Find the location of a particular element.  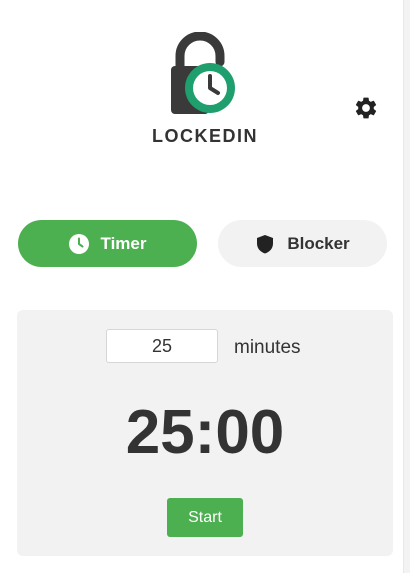

minutes-input is located at coordinates (162, 346).